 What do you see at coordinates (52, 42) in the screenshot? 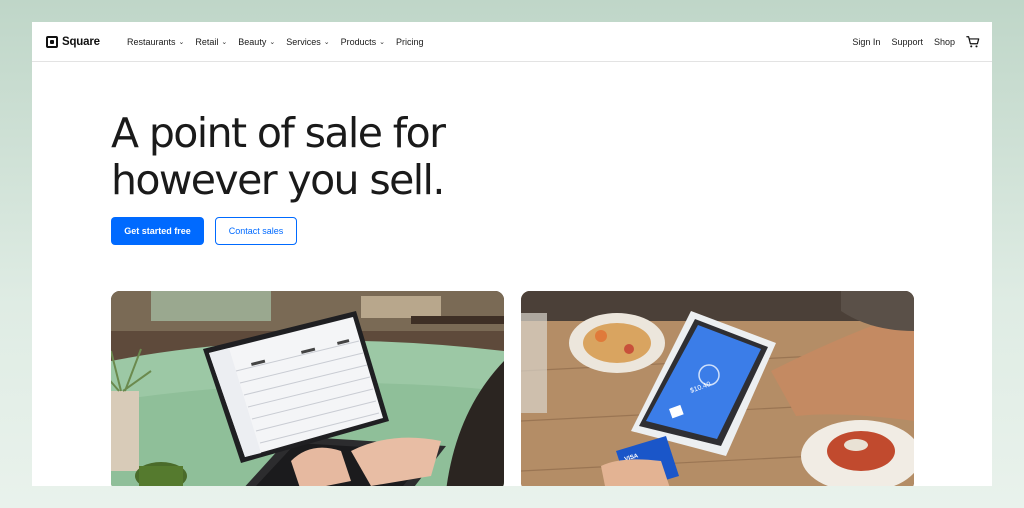
I see `square-logo-icon` at bounding box center [52, 42].